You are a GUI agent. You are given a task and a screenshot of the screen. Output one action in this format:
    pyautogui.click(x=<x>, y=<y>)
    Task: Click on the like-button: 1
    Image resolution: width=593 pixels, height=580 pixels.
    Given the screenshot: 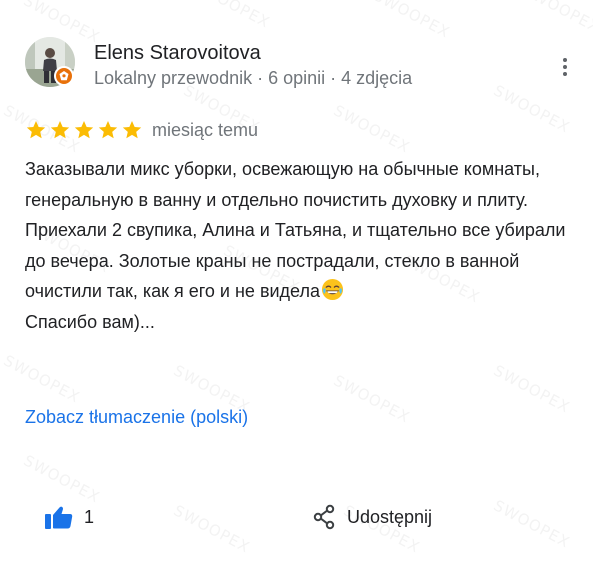 What is the action you would take?
    pyautogui.click(x=69, y=517)
    